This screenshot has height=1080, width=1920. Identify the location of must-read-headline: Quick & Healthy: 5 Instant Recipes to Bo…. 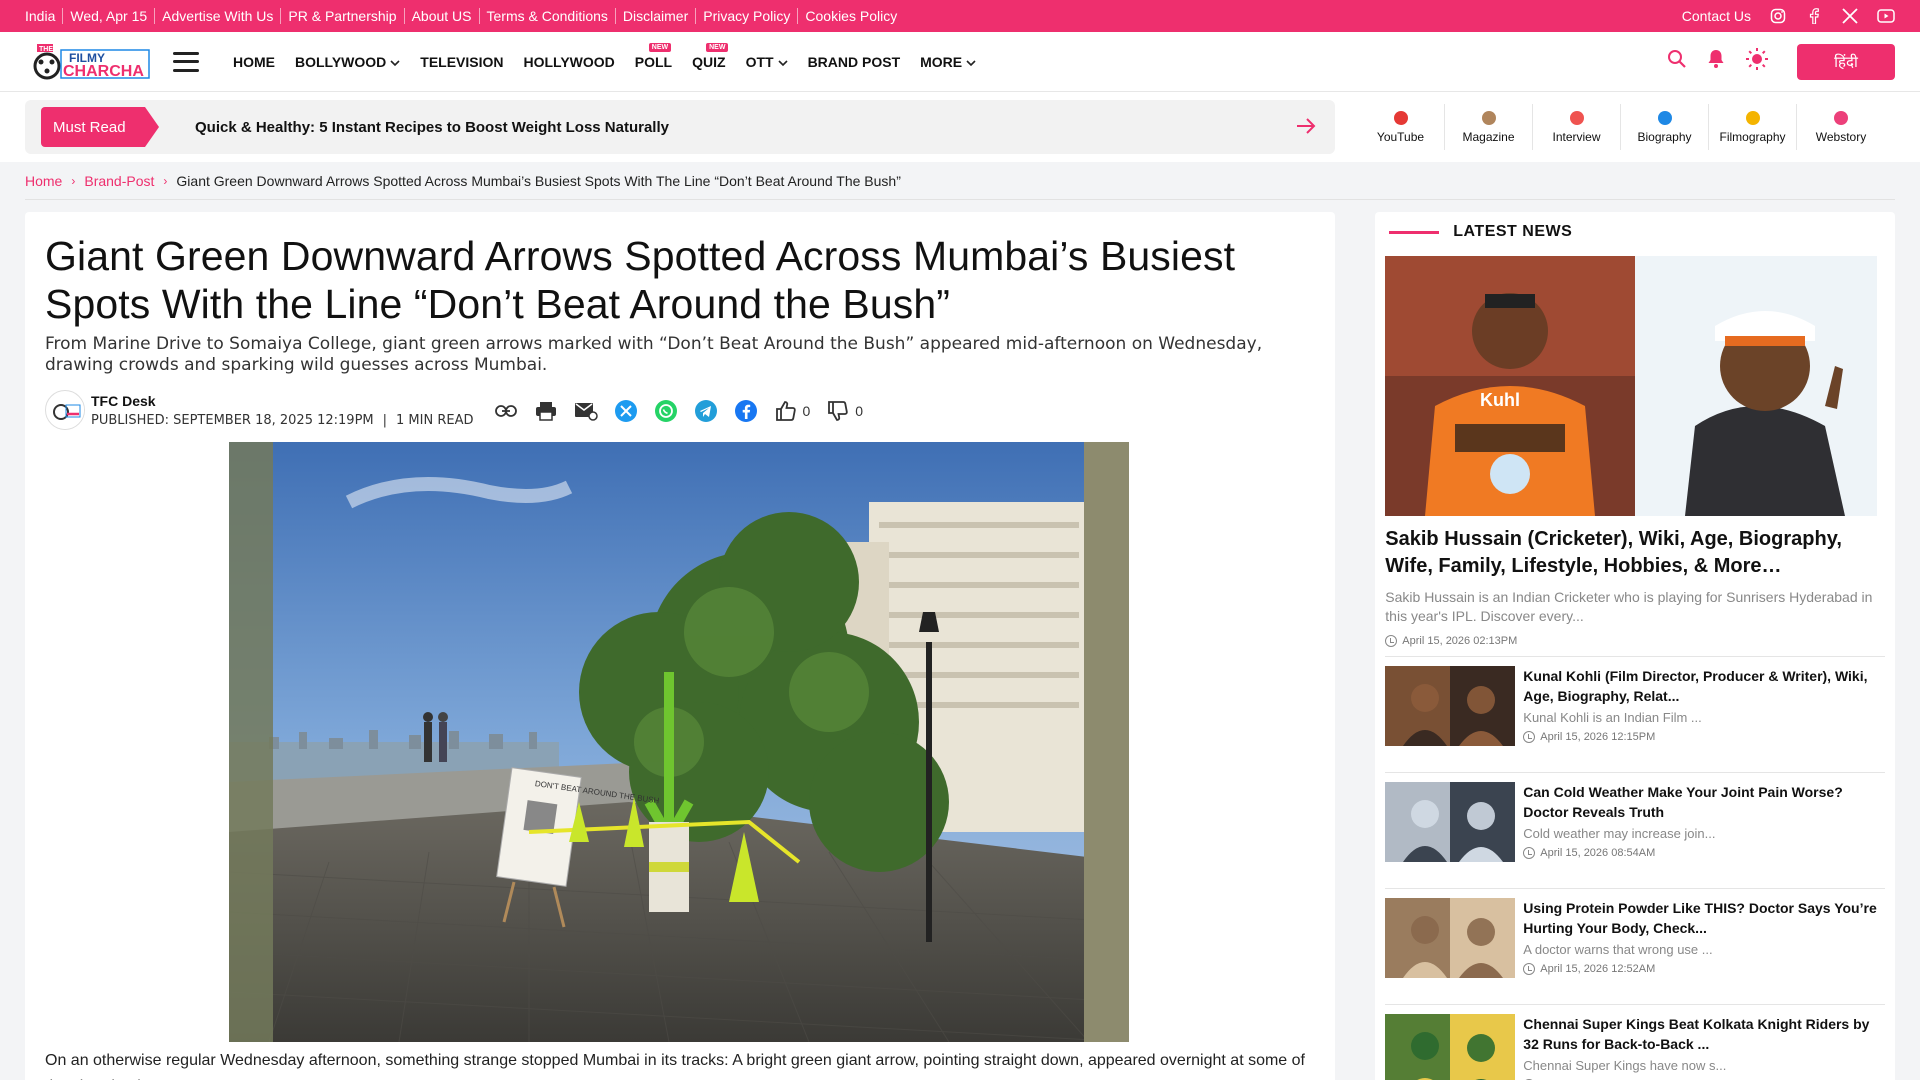
(432, 127).